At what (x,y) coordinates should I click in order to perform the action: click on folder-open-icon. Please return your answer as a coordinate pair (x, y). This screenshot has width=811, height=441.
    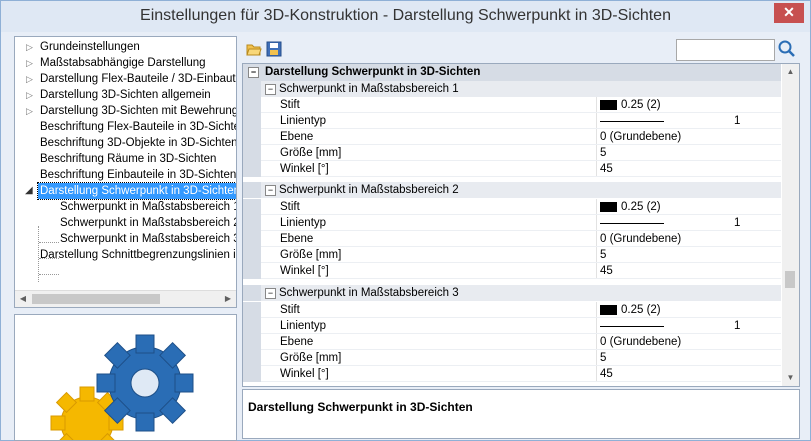
    Looking at the image, I should click on (254, 49).